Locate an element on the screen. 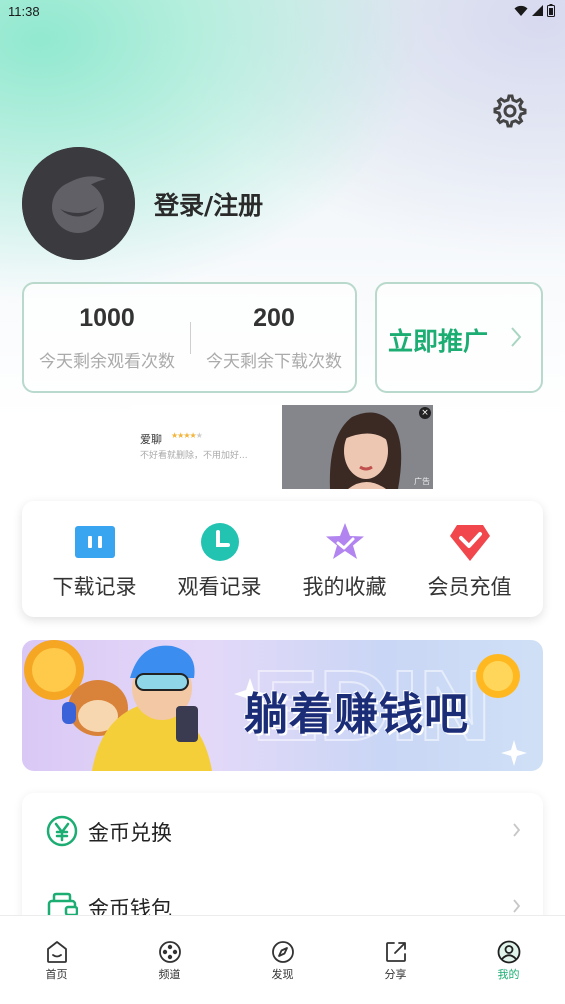 The width and height of the screenshot is (565, 1004). login-register-link: 登录/注册 is located at coordinates (208, 204).